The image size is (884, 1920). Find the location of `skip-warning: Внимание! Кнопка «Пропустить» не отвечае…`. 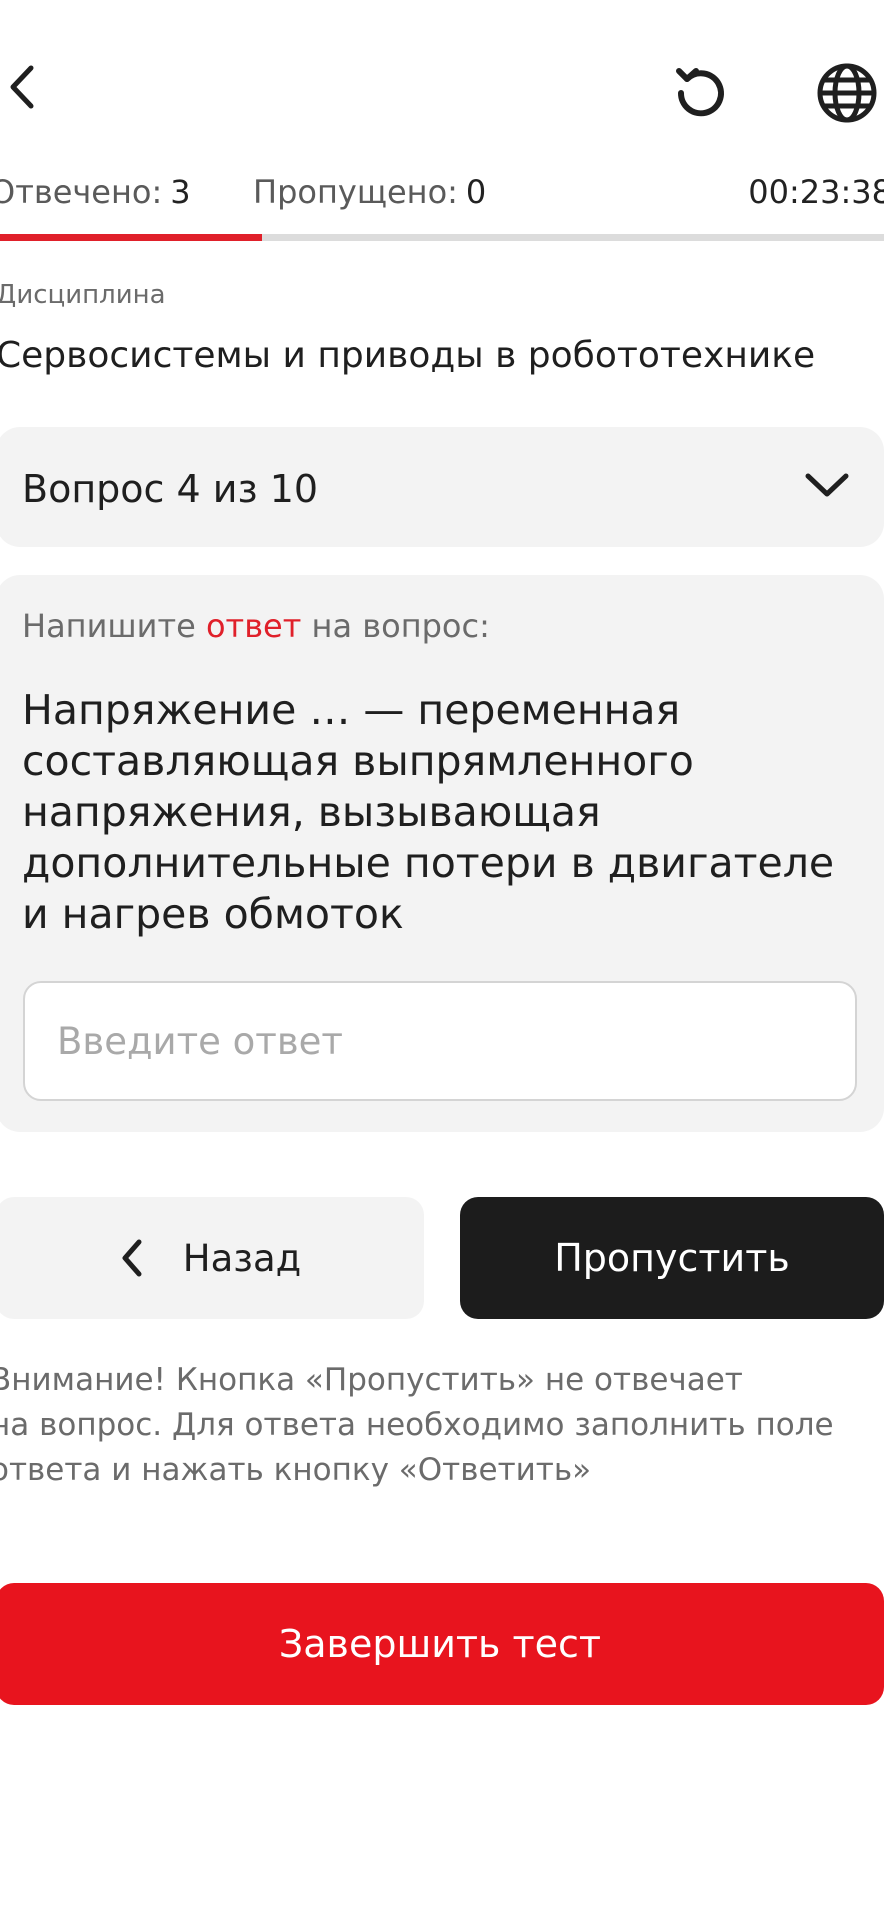

skip-warning: Внимание! Кнопка «Пропустить» не отвечае… is located at coordinates (435, 1425).